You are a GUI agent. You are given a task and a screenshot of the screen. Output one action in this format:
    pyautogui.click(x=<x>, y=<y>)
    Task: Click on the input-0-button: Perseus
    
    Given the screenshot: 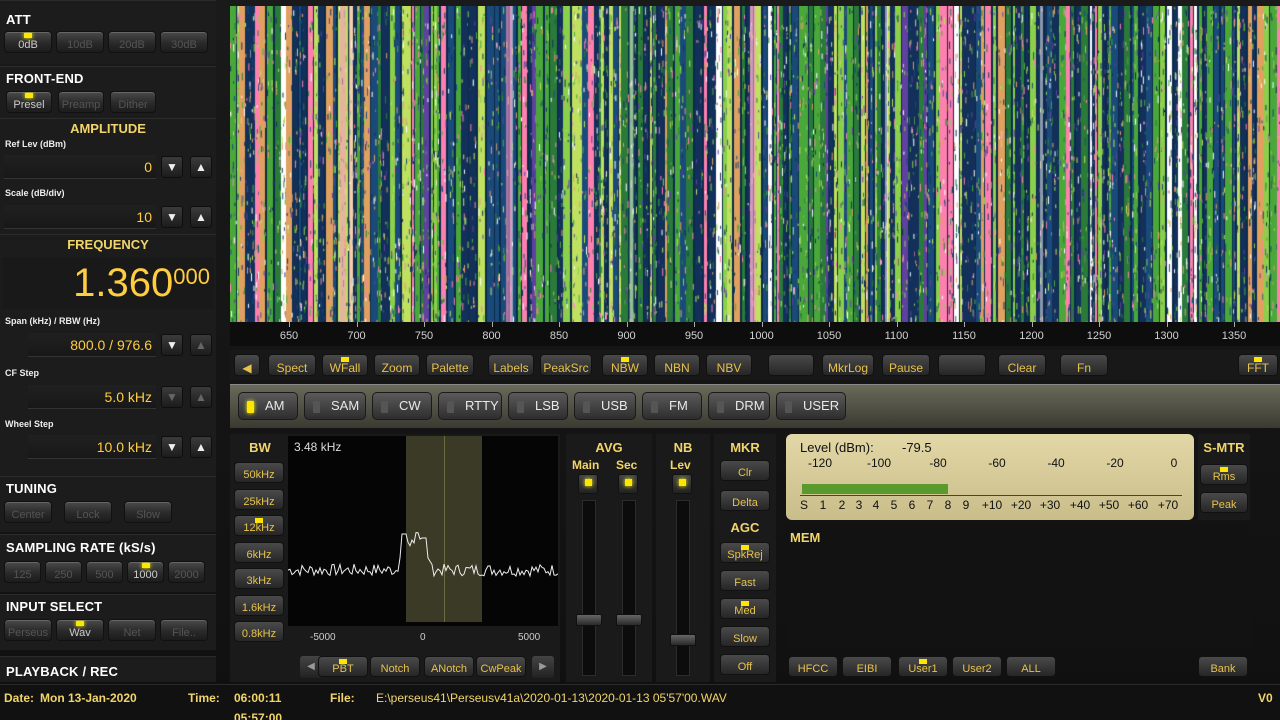 What is the action you would take?
    pyautogui.click(x=28, y=630)
    